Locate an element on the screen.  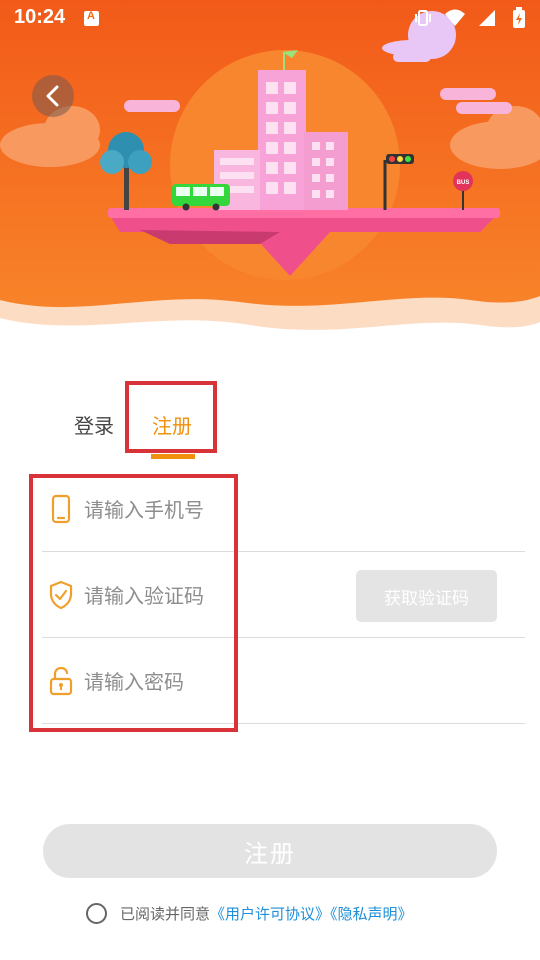
privacy-link: 《隐私声明》 is located at coordinates (371, 914).